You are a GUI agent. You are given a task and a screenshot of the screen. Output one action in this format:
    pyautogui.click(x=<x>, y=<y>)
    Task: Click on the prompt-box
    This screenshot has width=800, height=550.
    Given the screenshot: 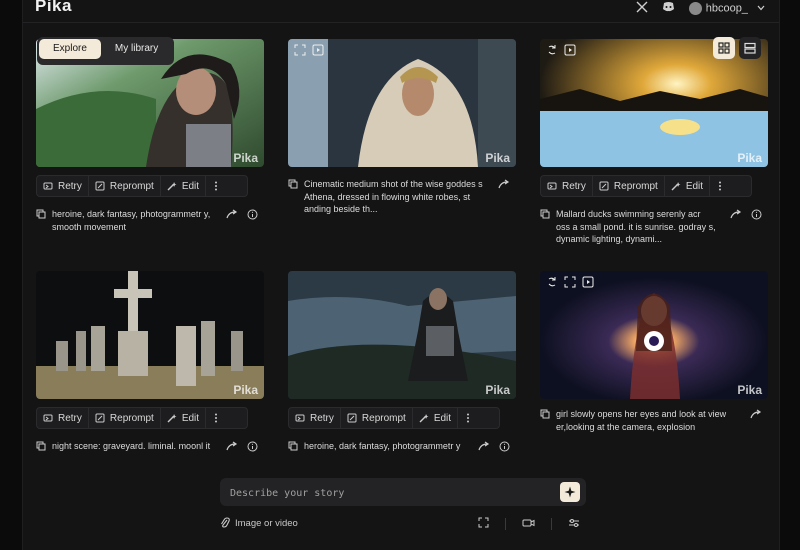 What is the action you would take?
    pyautogui.click(x=403, y=492)
    